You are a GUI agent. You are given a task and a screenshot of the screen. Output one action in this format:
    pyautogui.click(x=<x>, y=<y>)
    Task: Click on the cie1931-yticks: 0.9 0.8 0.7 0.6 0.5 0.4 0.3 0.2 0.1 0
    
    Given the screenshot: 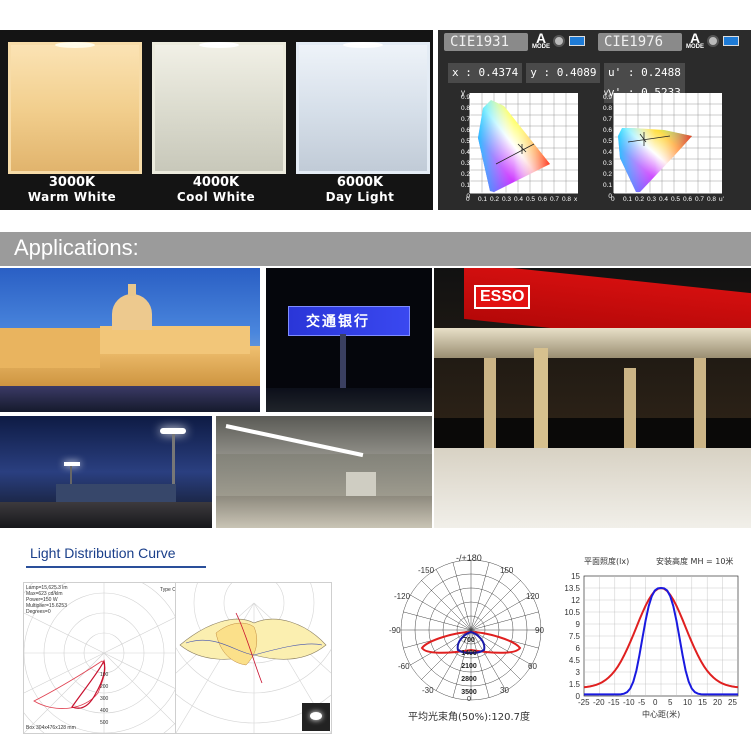 What is the action you would take?
    pyautogui.click(x=465, y=147)
    